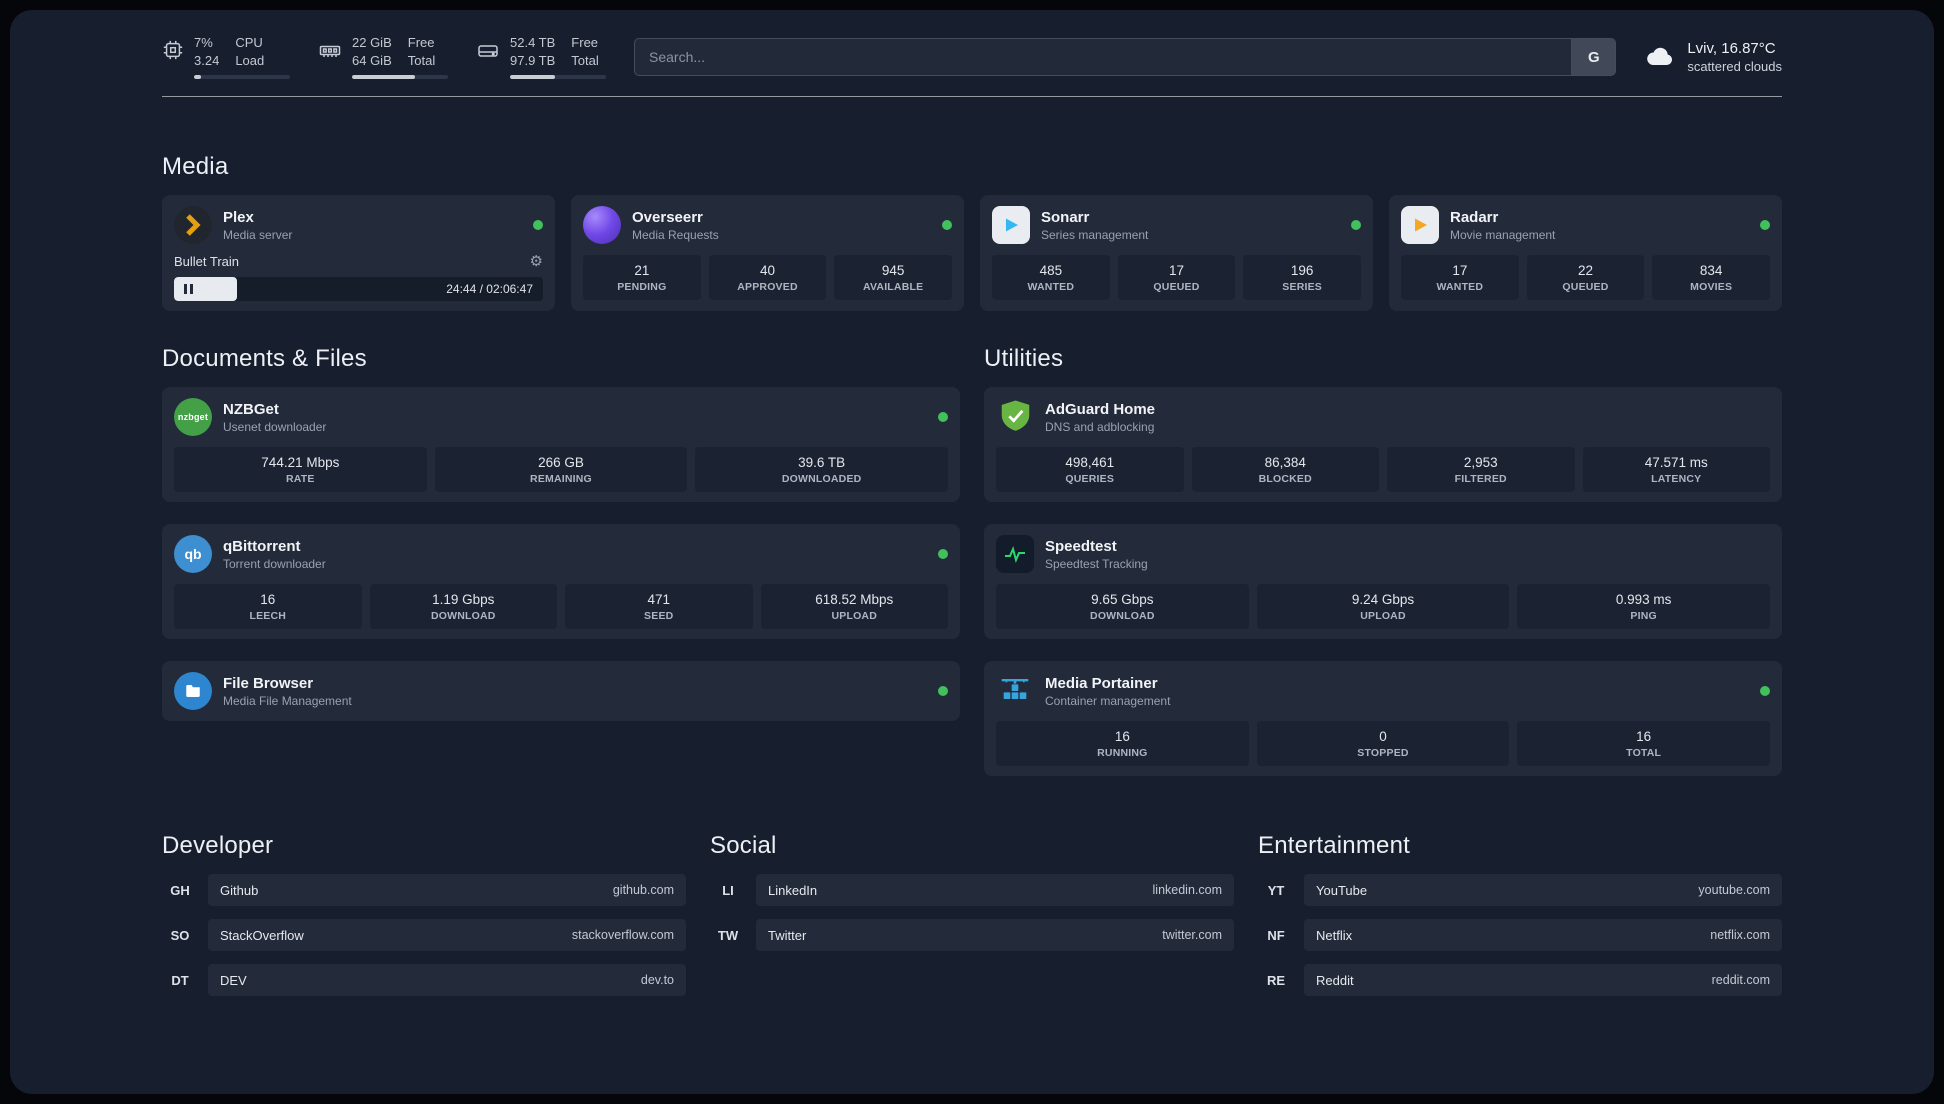 Image resolution: width=1944 pixels, height=1104 pixels. What do you see at coordinates (372, 43) in the screenshot?
I see `memory-free-value: 22 GiB` at bounding box center [372, 43].